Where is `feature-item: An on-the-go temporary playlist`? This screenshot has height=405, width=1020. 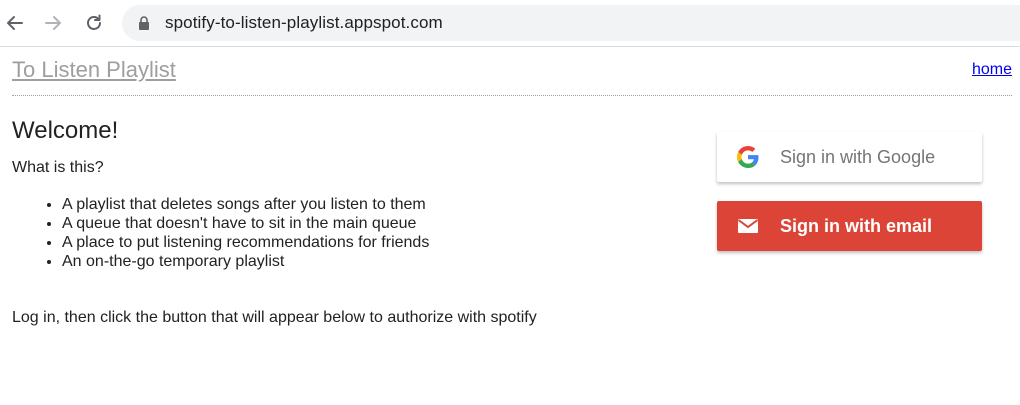 feature-item: An on-the-go temporary playlist is located at coordinates (245, 261).